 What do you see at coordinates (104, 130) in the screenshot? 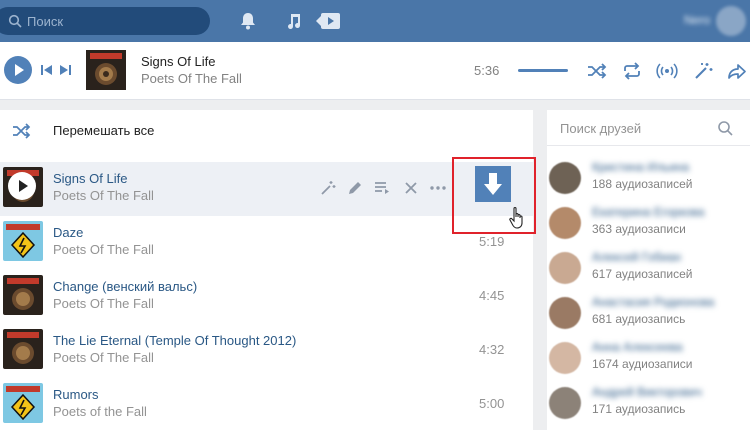
I see `shuffle-all-label: Перемешать все` at bounding box center [104, 130].